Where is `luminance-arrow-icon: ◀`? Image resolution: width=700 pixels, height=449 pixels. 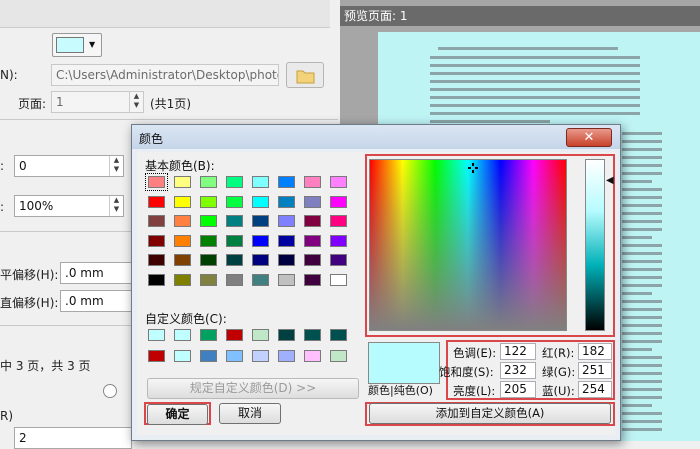 luminance-arrow-icon: ◀ is located at coordinates (610, 181).